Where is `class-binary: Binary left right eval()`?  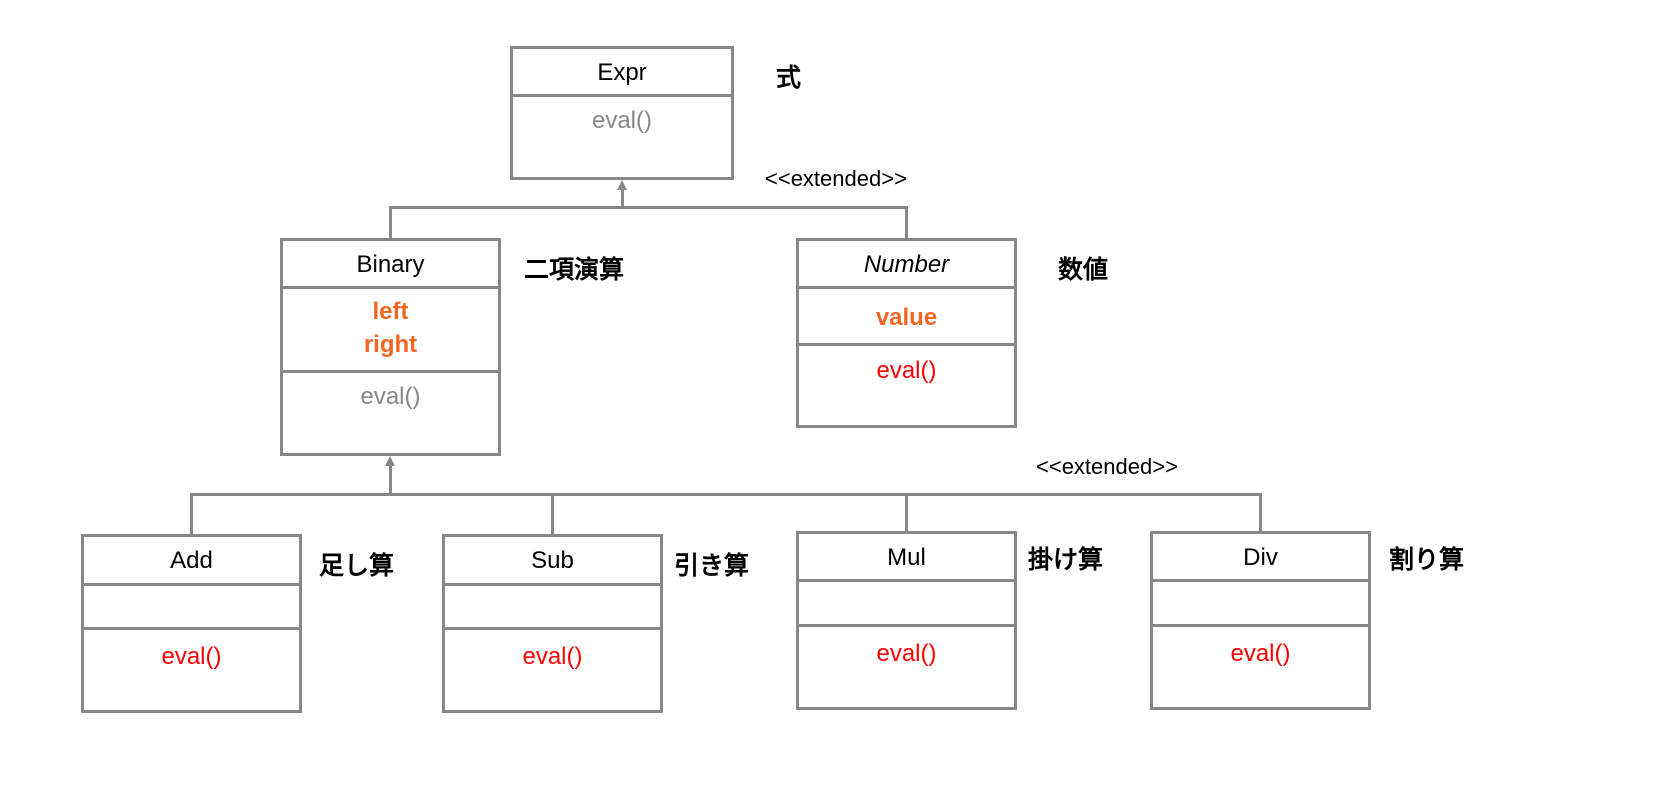 class-binary: Binary left right eval() is located at coordinates (390, 347).